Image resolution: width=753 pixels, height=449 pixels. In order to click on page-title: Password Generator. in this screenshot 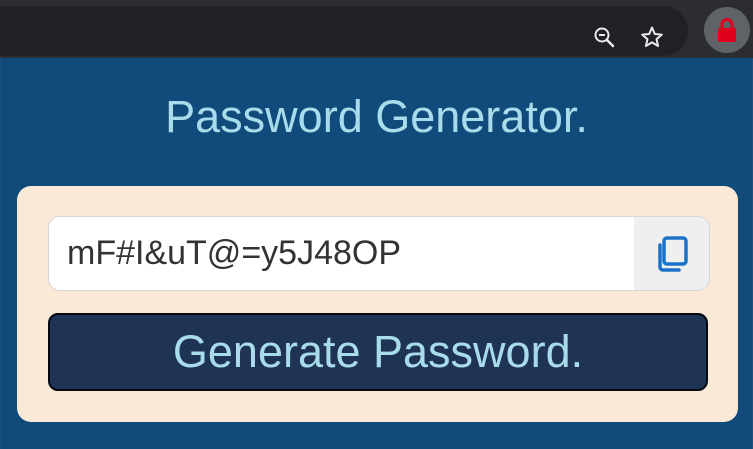, I will do `click(376, 116)`.